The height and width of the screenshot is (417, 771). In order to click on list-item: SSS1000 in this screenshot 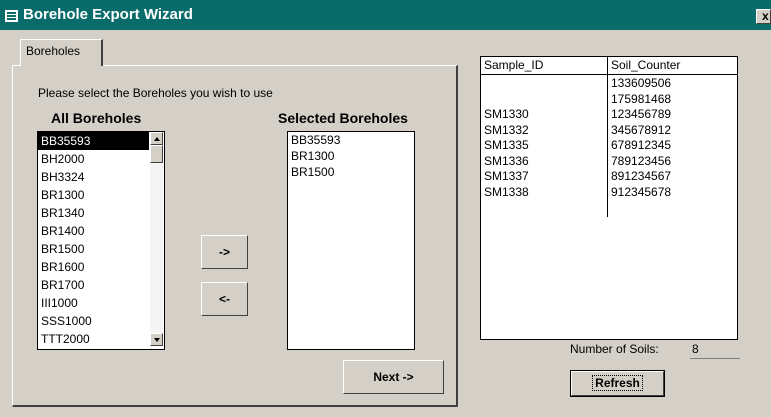, I will do `click(94, 321)`.